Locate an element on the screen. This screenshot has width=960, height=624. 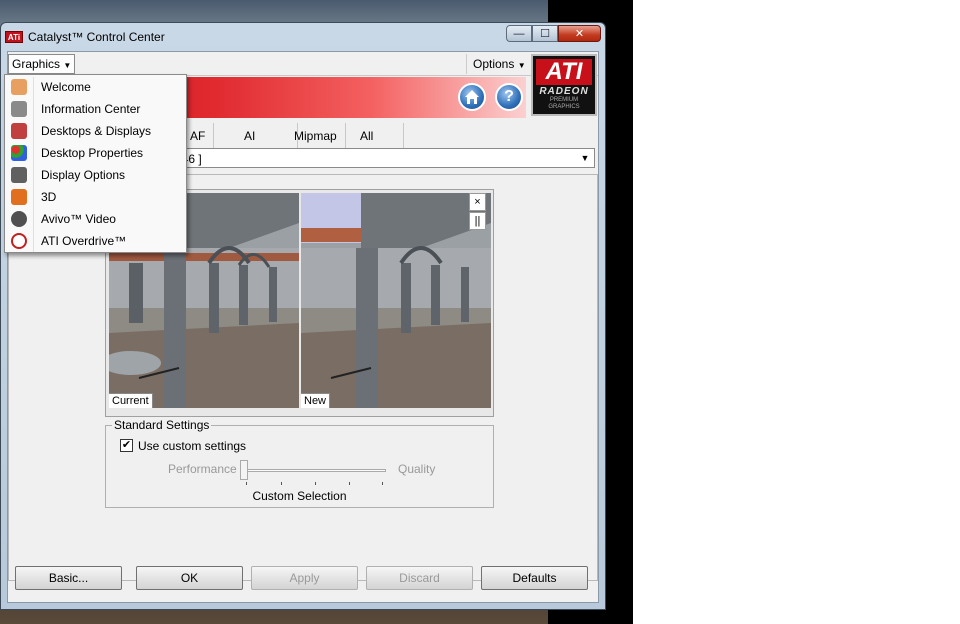
ati-app-icon: ATi is located at coordinates (14, 37).